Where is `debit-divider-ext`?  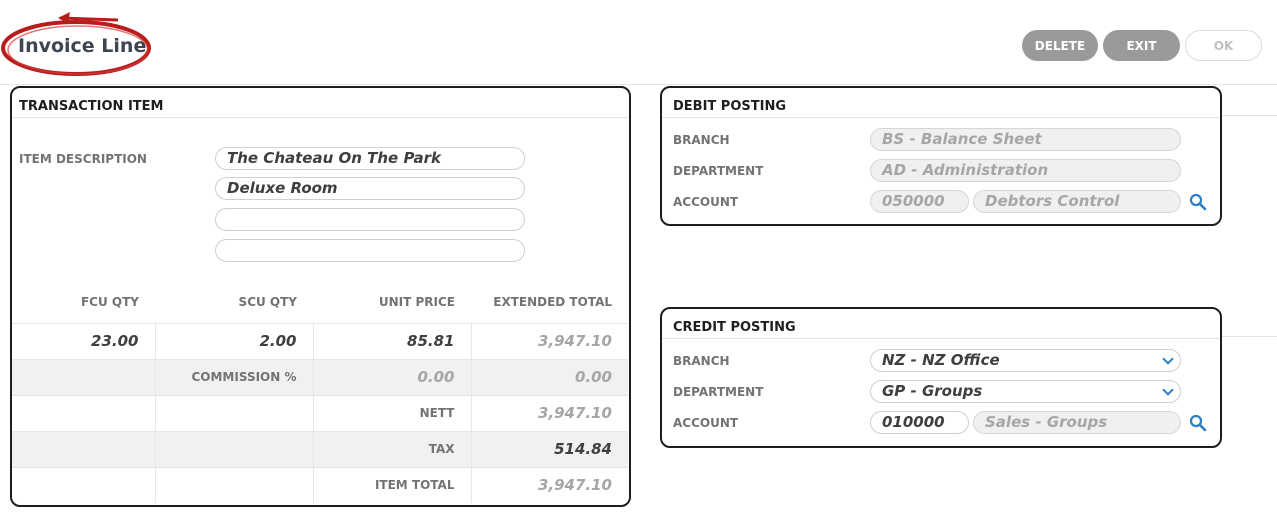 debit-divider-ext is located at coordinates (1249, 115).